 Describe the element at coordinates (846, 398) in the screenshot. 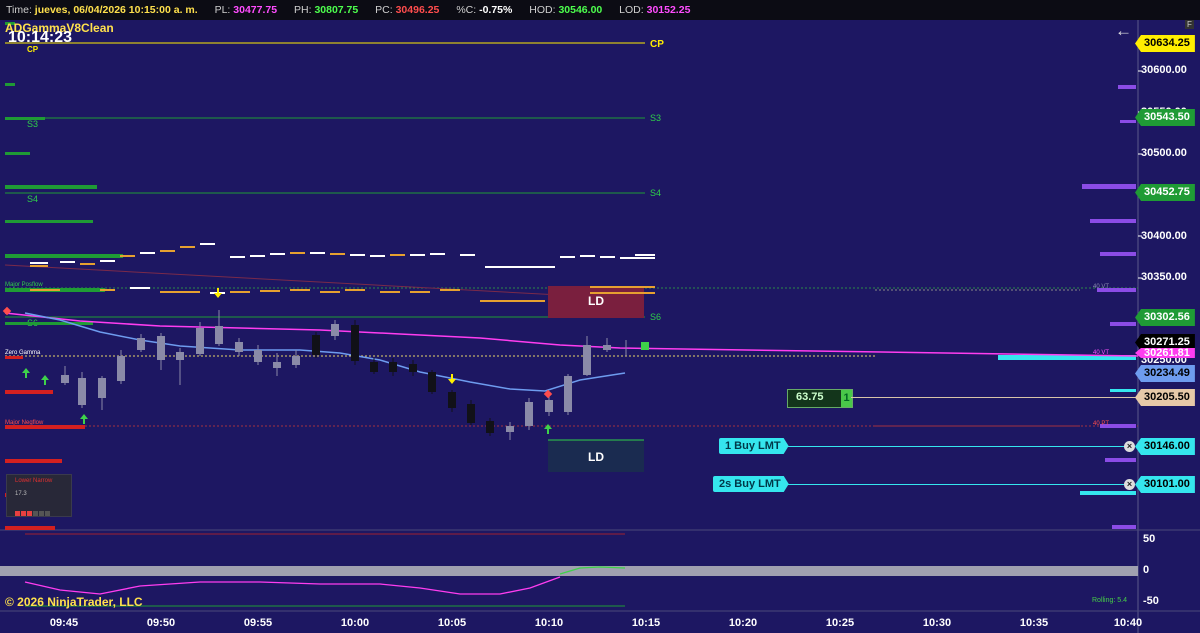

I see `position-marker-badge: 1` at that location.